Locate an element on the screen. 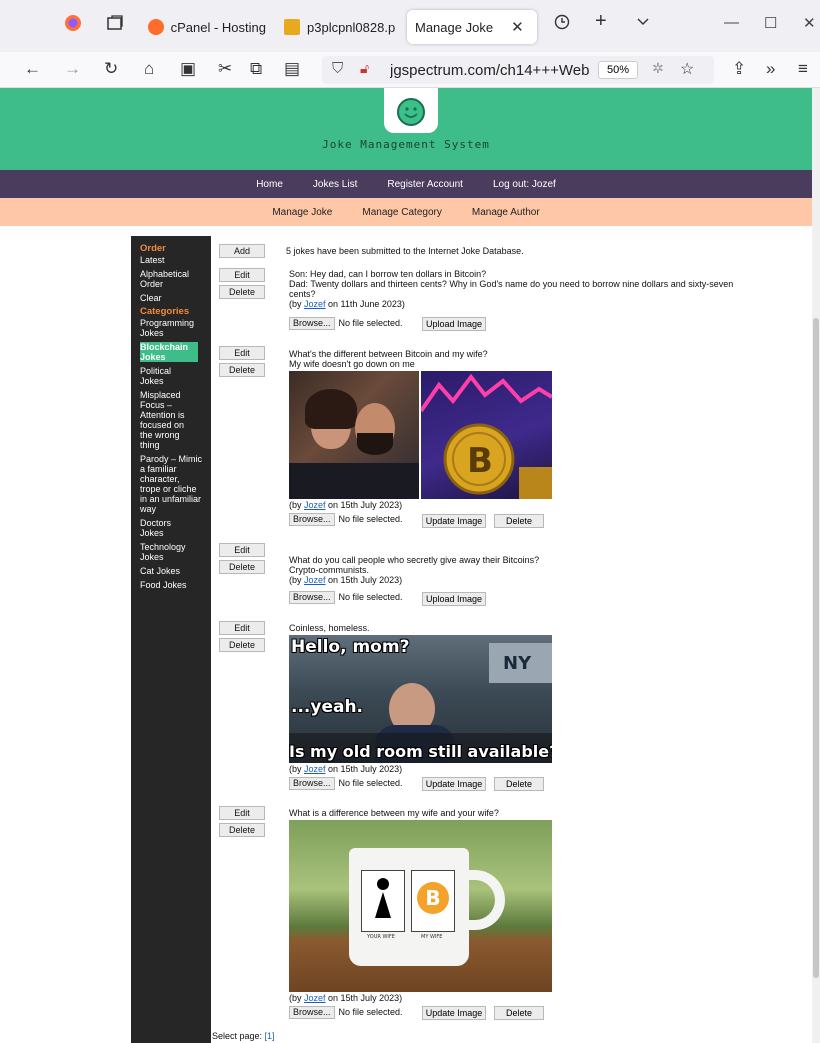 This screenshot has height=1043, width=820. mug-caption: MY WIFE is located at coordinates (432, 937).